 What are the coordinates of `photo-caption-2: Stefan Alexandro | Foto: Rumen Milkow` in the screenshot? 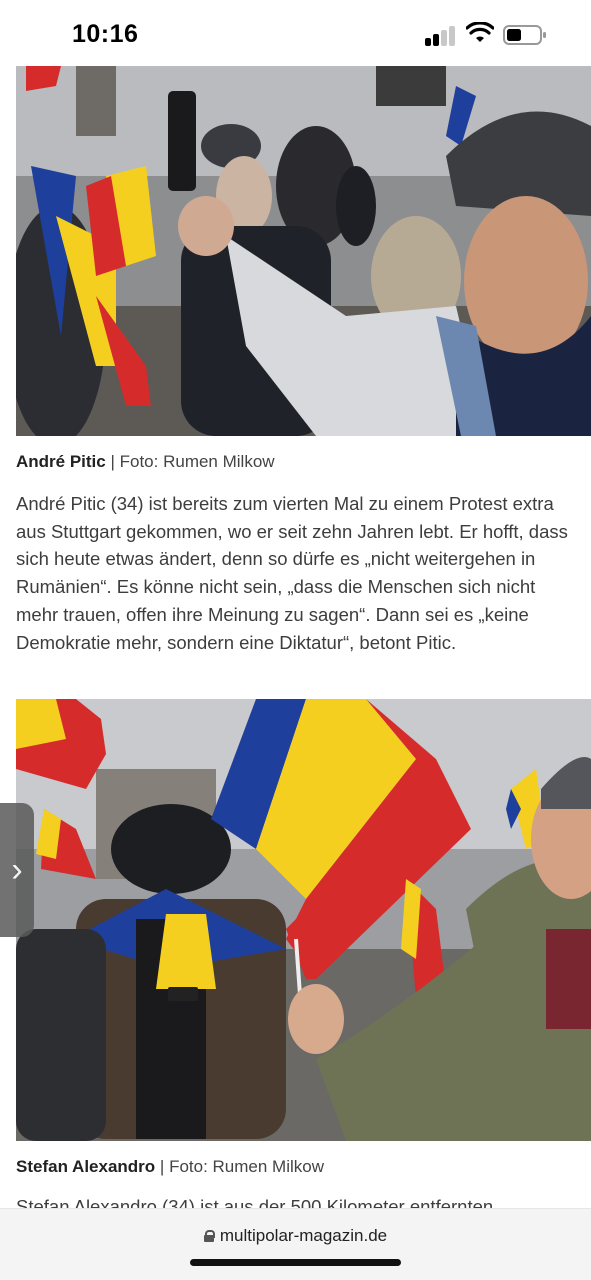 It's located at (170, 1167).